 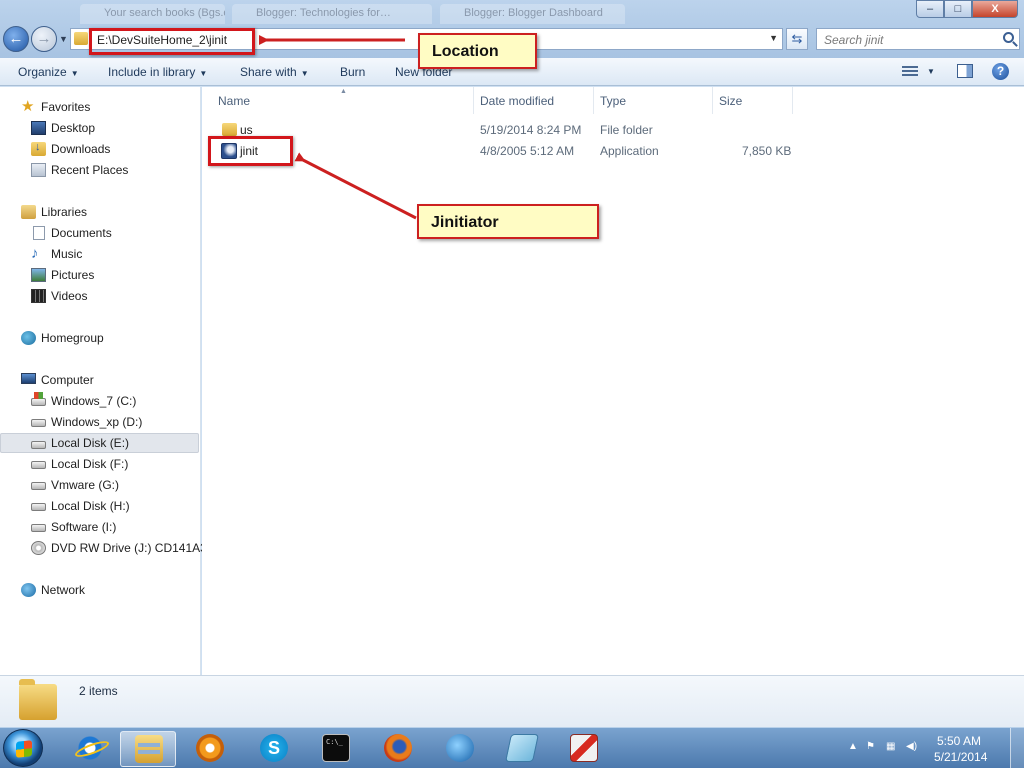 What do you see at coordinates (67, 380) in the screenshot?
I see `nav-label: Computer` at bounding box center [67, 380].